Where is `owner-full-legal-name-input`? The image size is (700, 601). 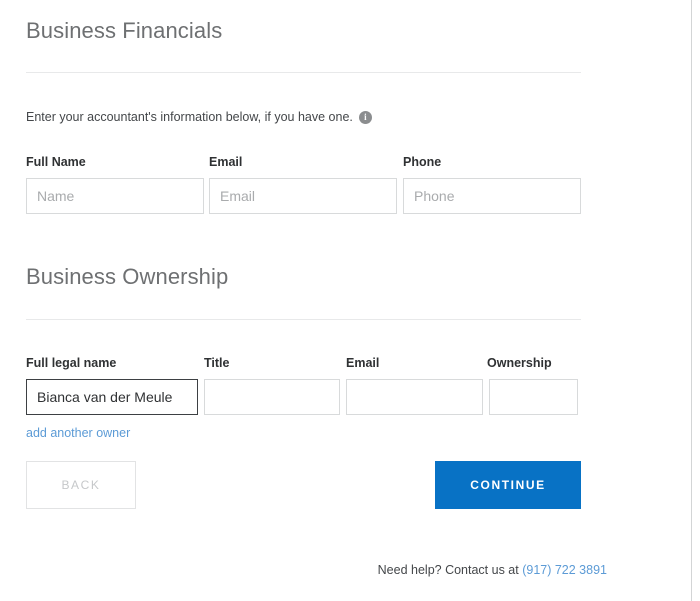
owner-full-legal-name-input is located at coordinates (112, 397).